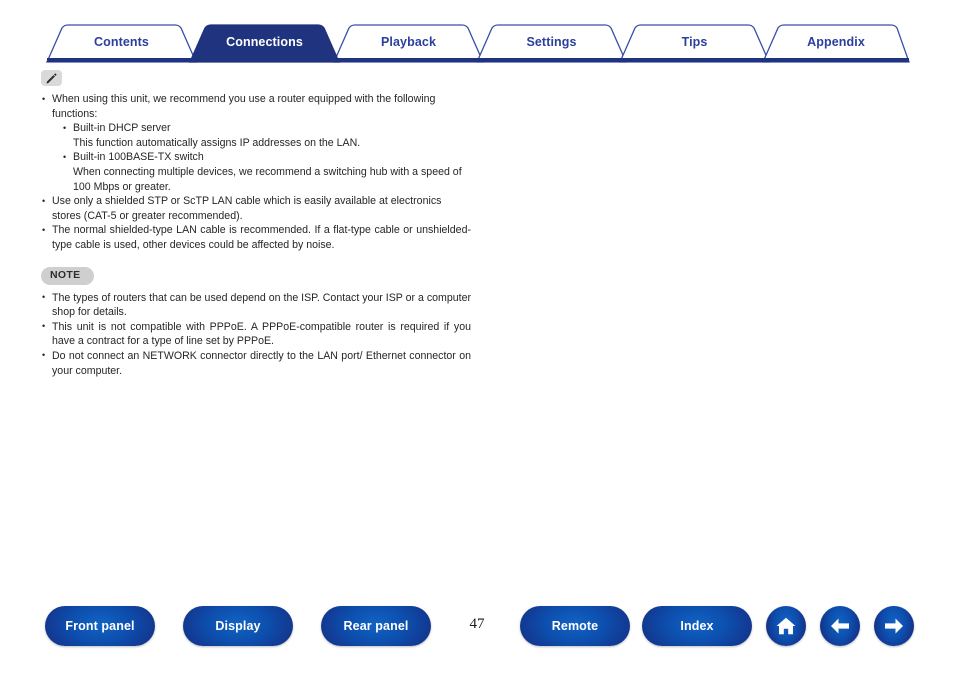  I want to click on pencil-glyph, so click(51, 77).